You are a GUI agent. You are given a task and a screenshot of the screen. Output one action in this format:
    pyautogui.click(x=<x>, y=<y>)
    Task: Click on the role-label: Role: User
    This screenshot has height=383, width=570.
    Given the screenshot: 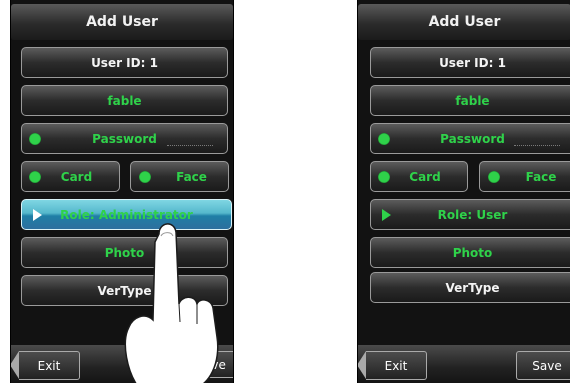 What is the action you would take?
    pyautogui.click(x=472, y=214)
    